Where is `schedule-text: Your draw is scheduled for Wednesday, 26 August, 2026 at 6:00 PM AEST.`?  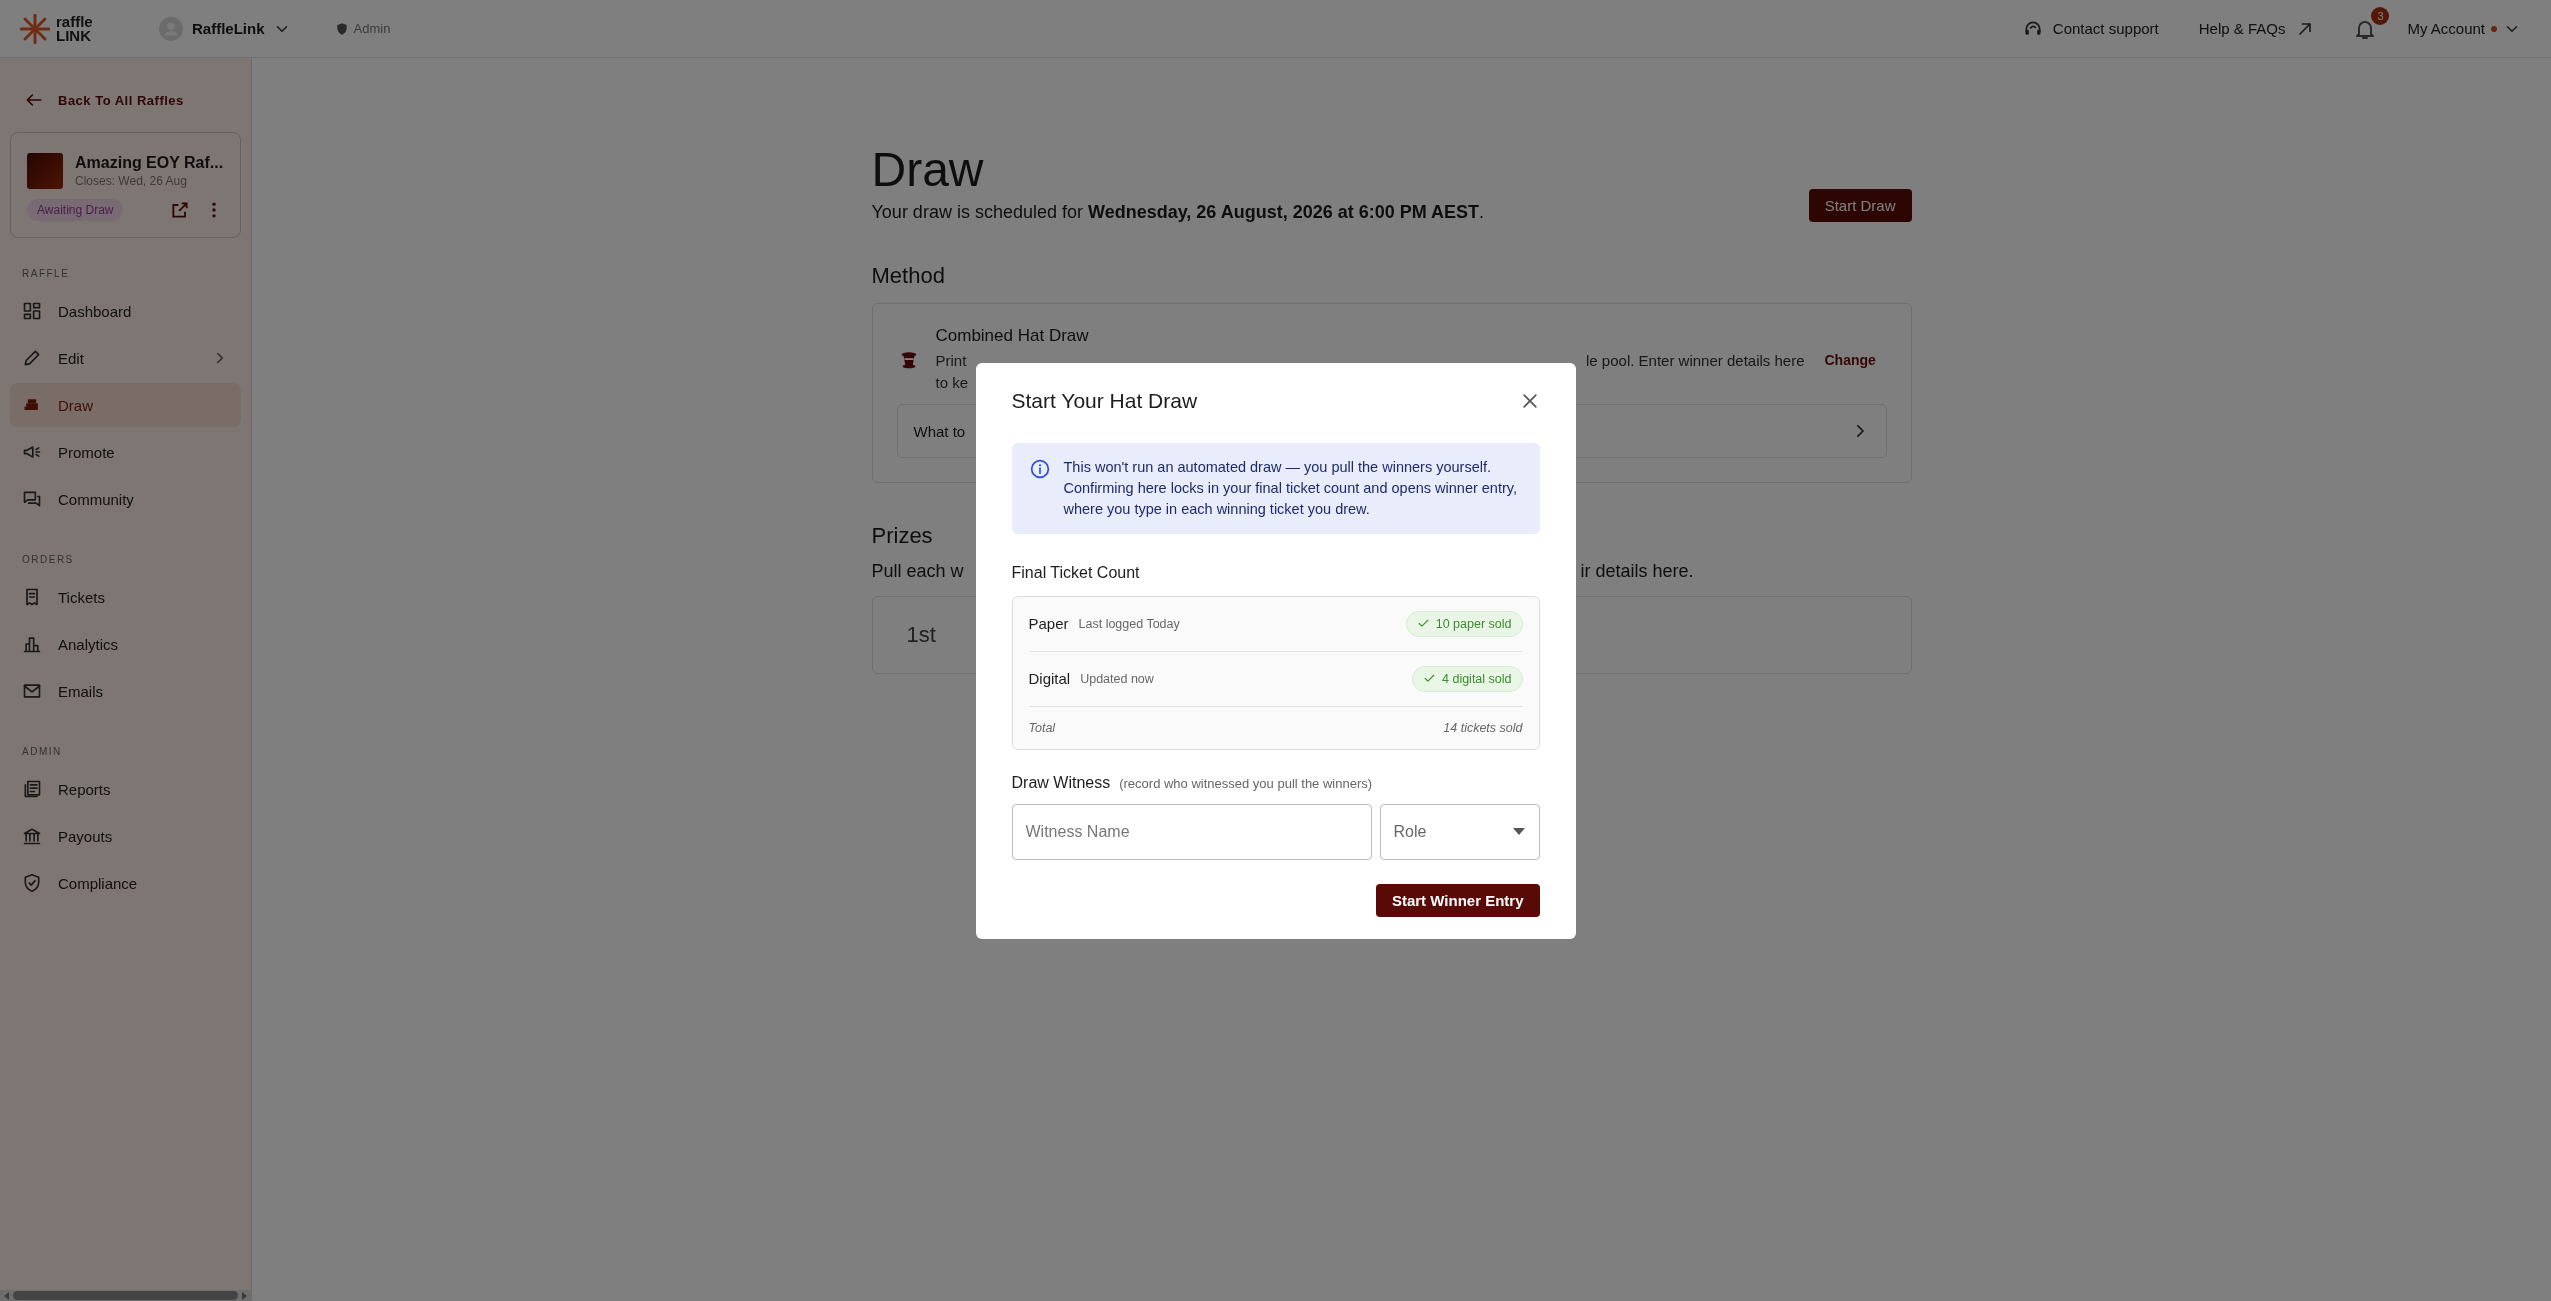
schedule-text: Your draw is scheduled for Wednesday, 26 August, 2026 at 6:00 PM AEST. is located at coordinates (1178, 212).